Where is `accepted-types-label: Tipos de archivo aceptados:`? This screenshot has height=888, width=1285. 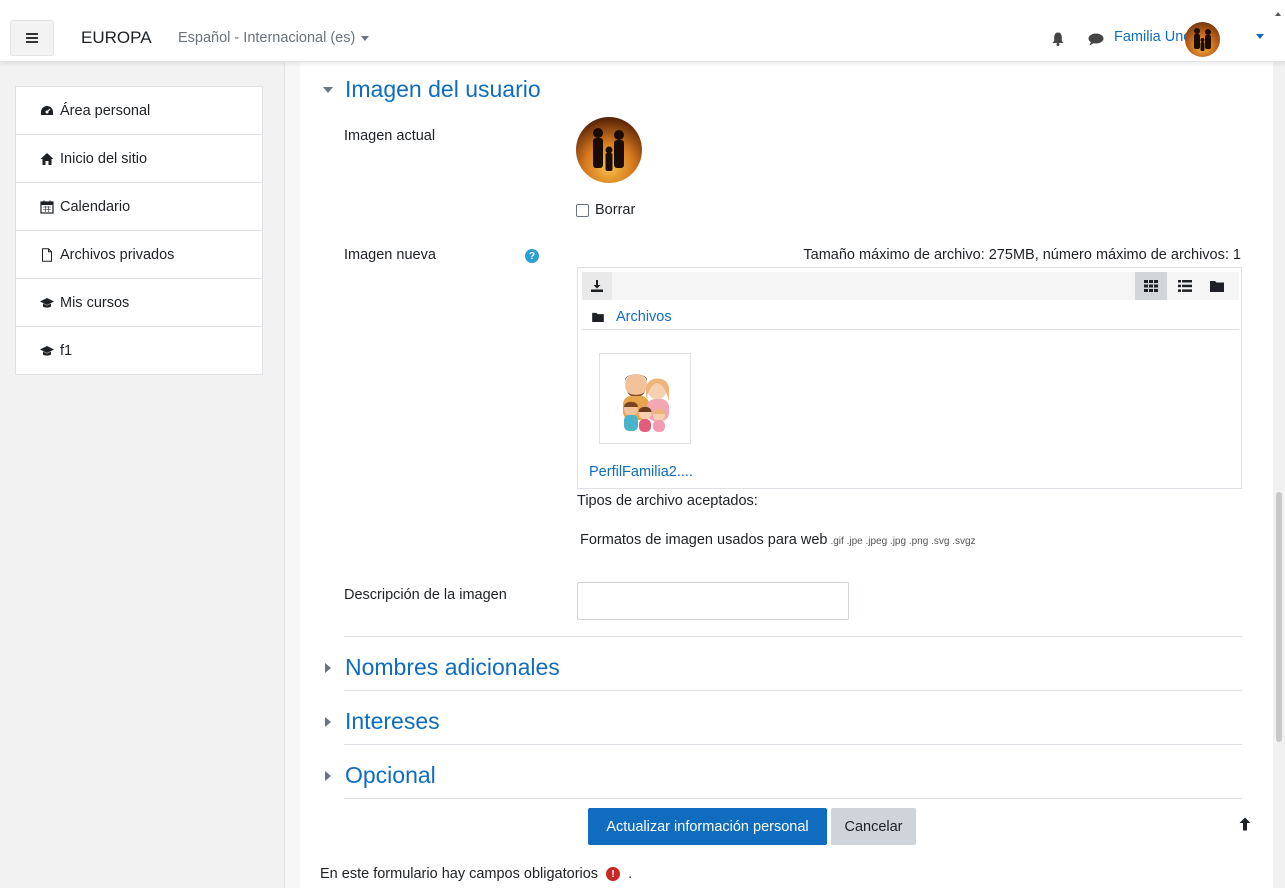 accepted-types-label: Tipos de archivo aceptados: is located at coordinates (667, 501).